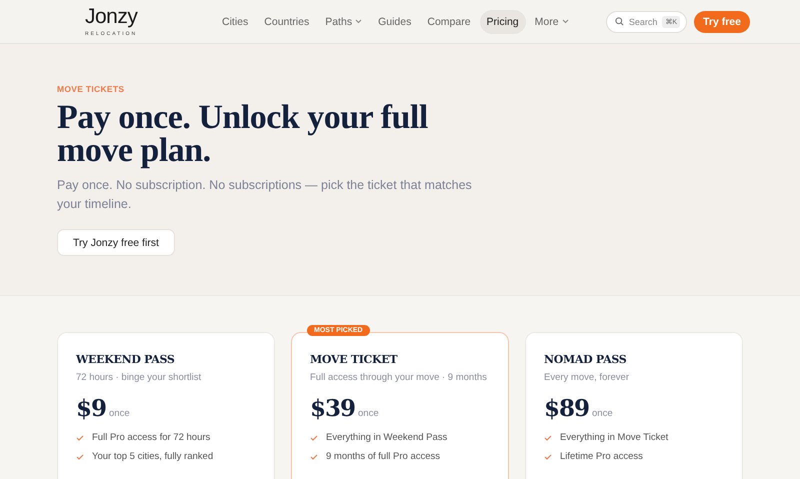 The height and width of the screenshot is (479, 800). Describe the element at coordinates (614, 437) in the screenshot. I see `feature-text: Everything in Move Ticket` at that location.